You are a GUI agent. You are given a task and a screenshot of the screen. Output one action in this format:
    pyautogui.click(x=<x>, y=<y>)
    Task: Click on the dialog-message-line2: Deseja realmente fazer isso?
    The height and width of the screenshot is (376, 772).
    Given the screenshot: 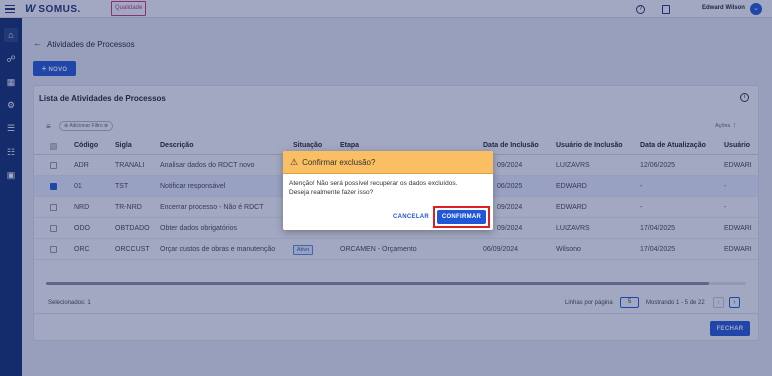 What is the action you would take?
    pyautogui.click(x=331, y=192)
    